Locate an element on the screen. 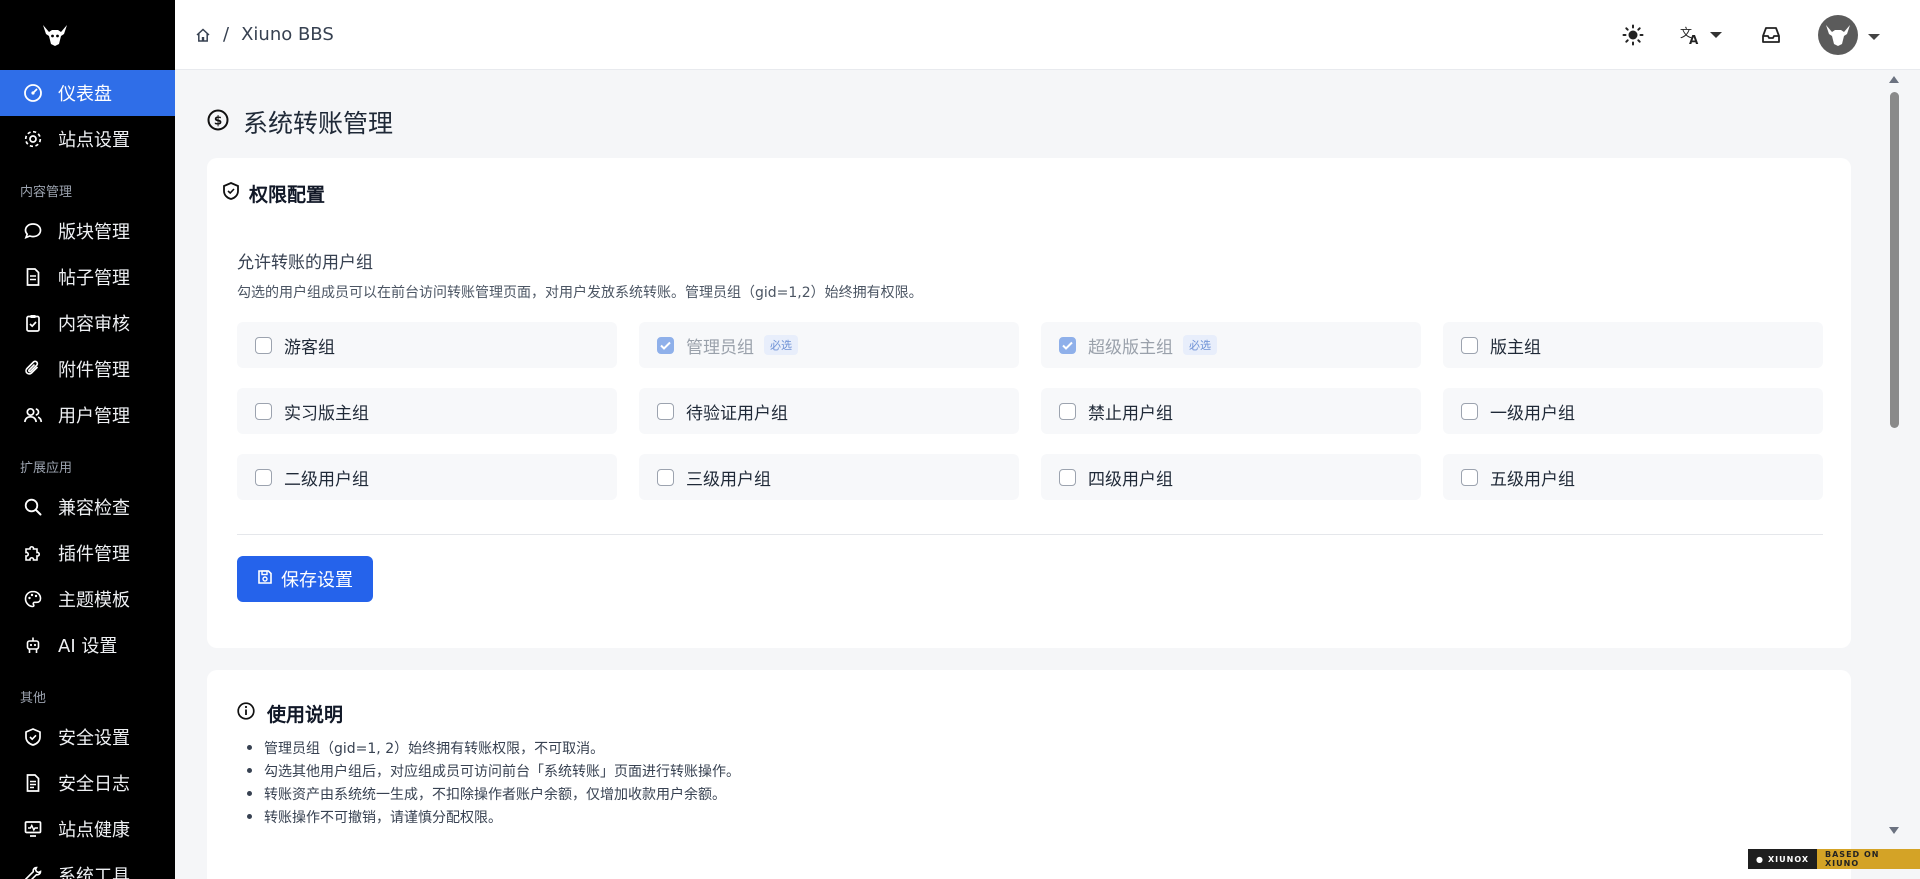  gear-icon is located at coordinates (33, 139).